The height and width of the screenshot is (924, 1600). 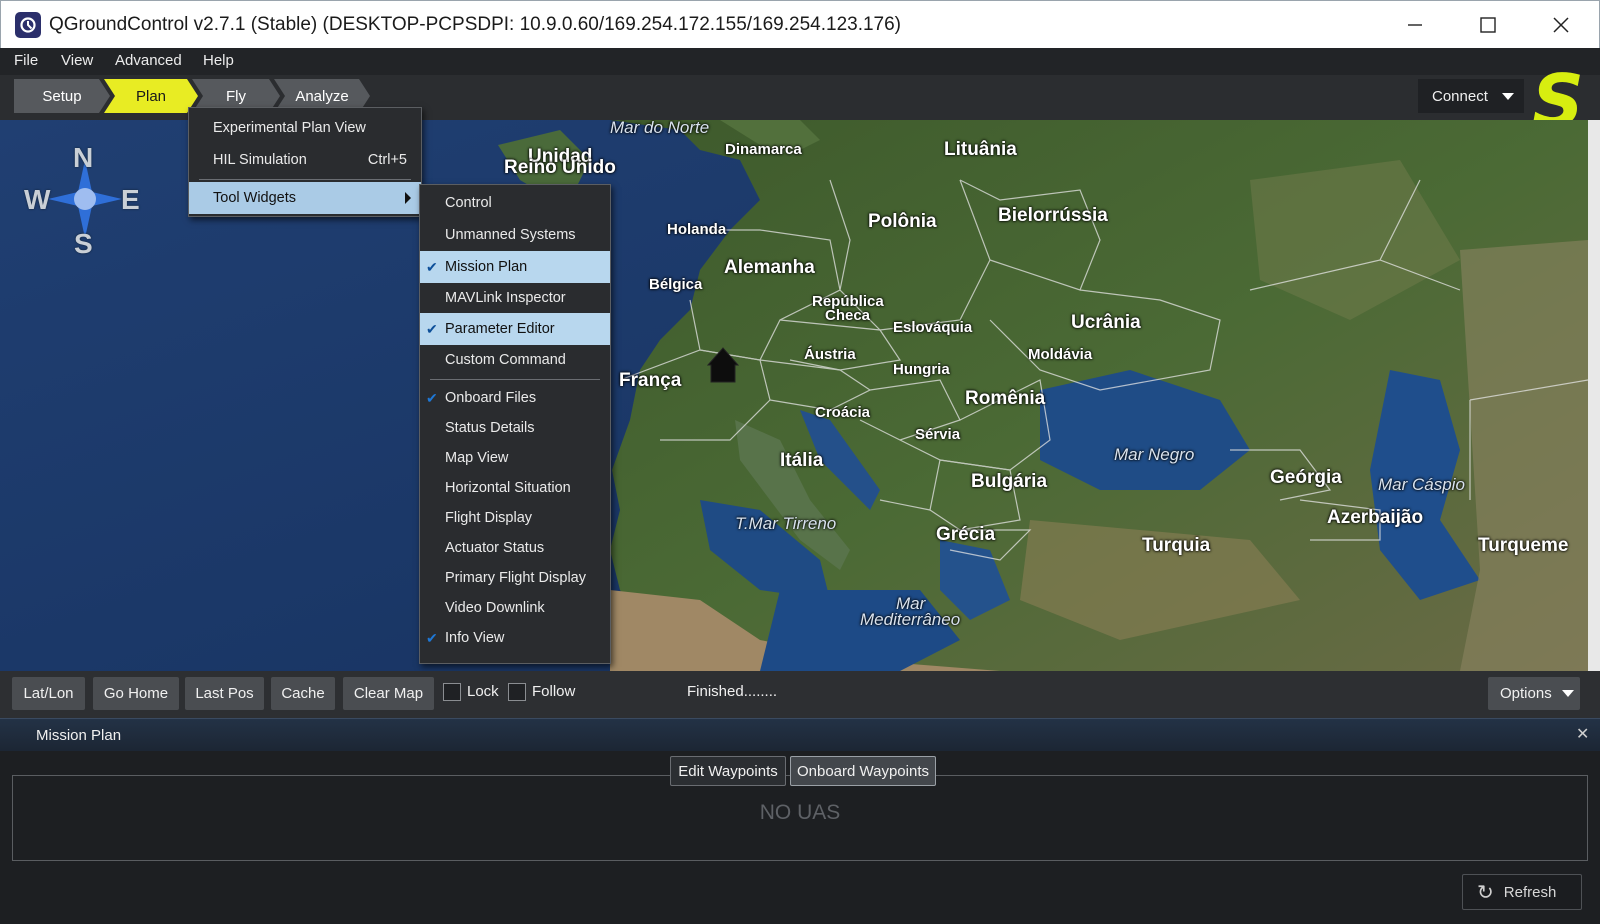 I want to click on waypoints-area: NO UAS, so click(x=800, y=818).